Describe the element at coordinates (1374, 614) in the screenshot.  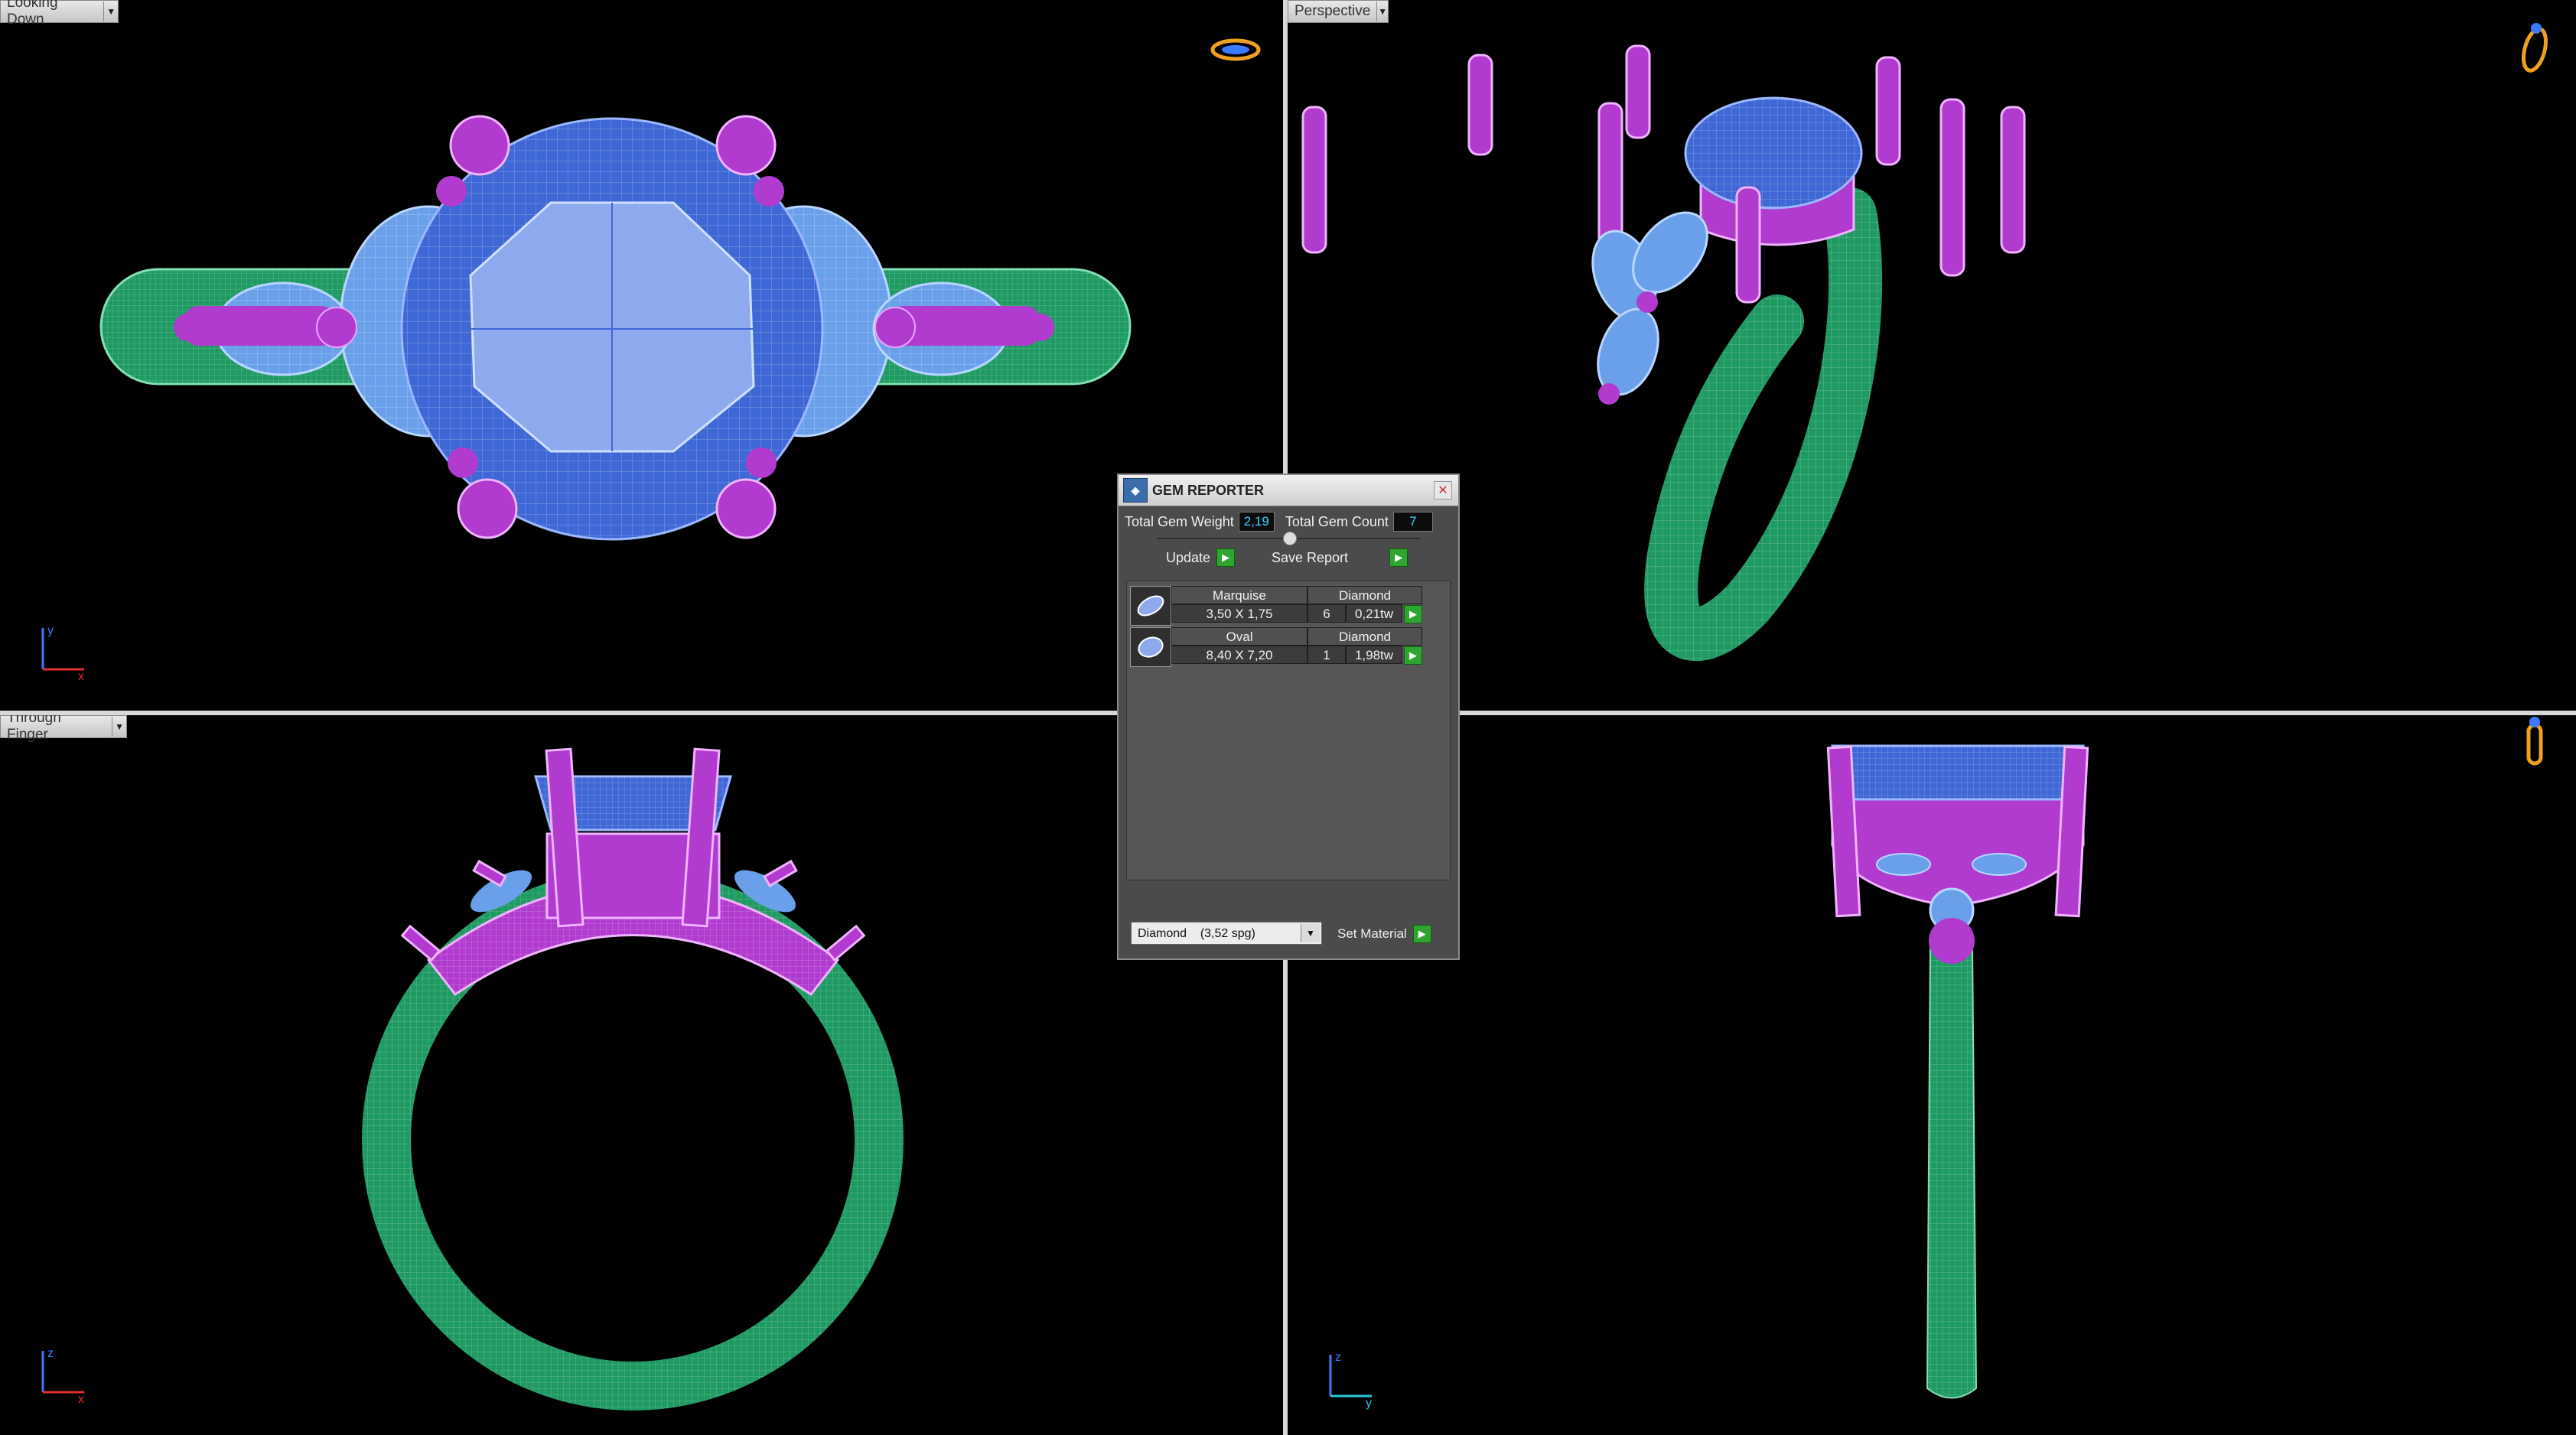
I see `gem-weight: 0,21tw` at that location.